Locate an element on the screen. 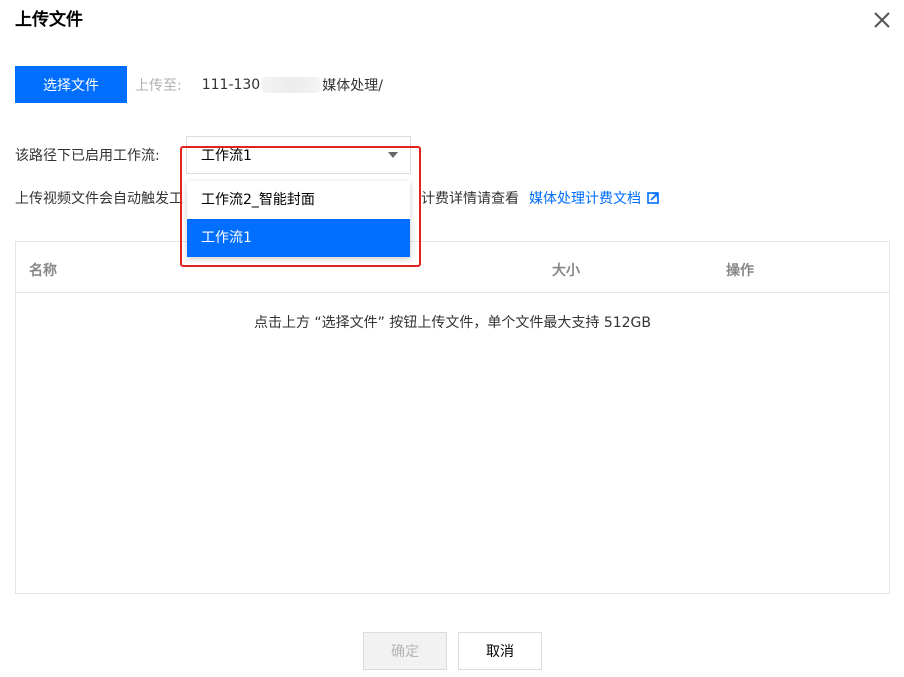 The height and width of the screenshot is (677, 904). upload-row: 选择文件 上传至: 111-130 媒体处理/ is located at coordinates (199, 84).